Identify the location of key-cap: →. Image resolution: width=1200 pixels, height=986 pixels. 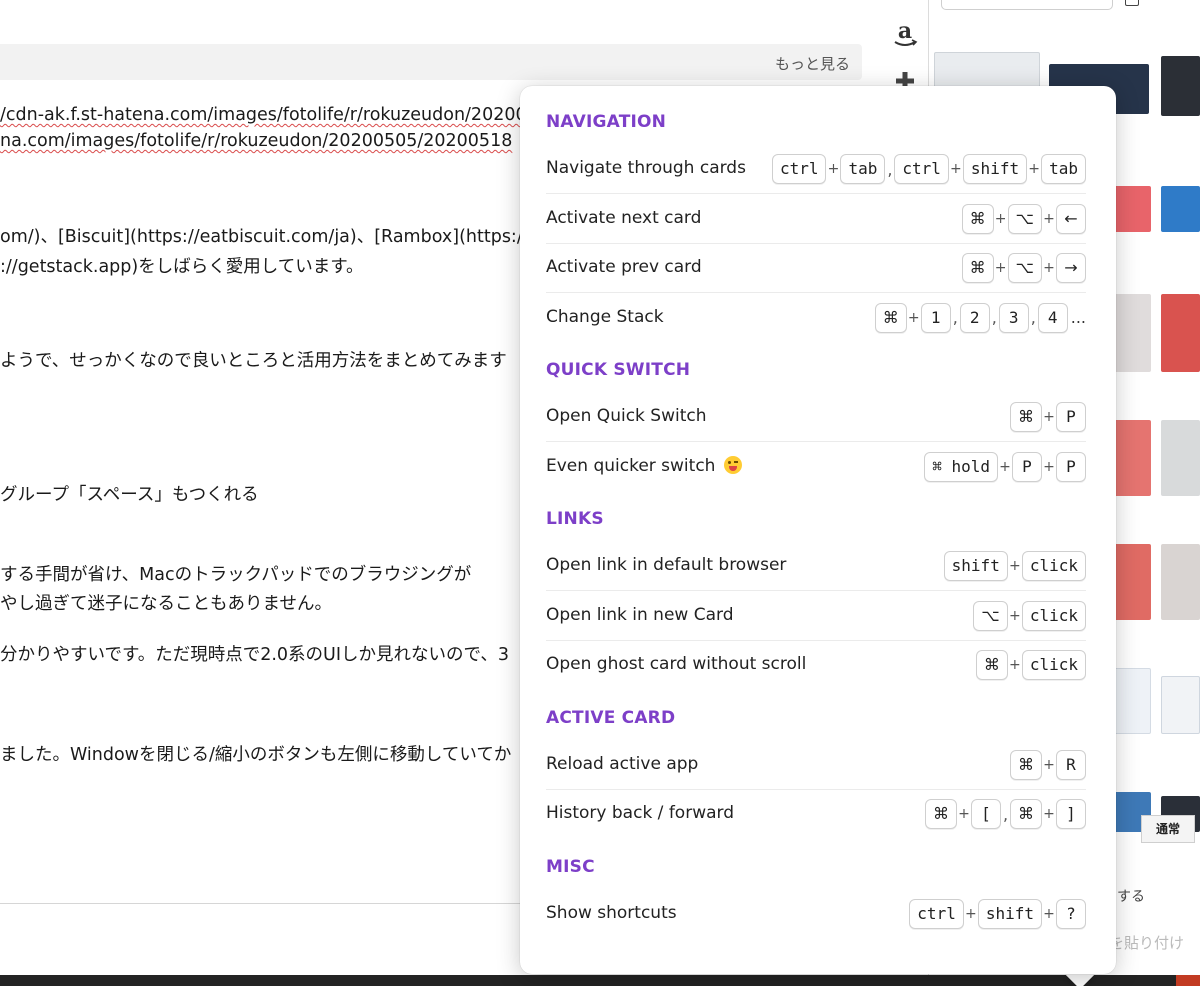
(1071, 268).